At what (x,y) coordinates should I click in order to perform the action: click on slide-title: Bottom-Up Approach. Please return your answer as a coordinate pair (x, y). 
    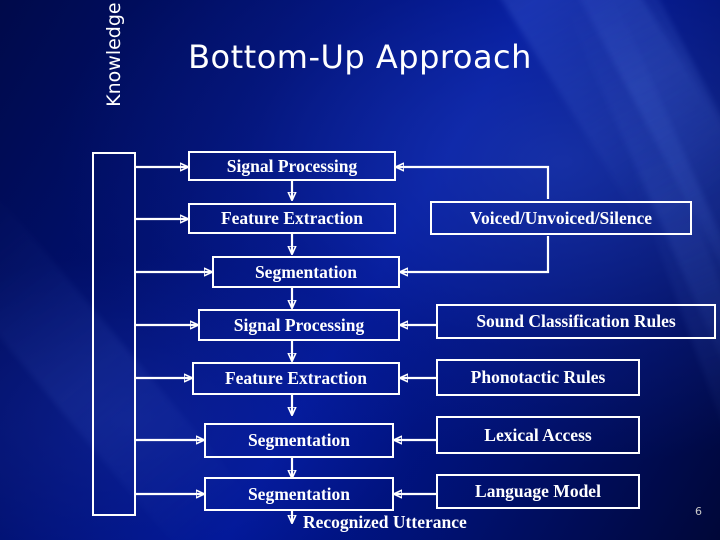
    Looking at the image, I should click on (360, 57).